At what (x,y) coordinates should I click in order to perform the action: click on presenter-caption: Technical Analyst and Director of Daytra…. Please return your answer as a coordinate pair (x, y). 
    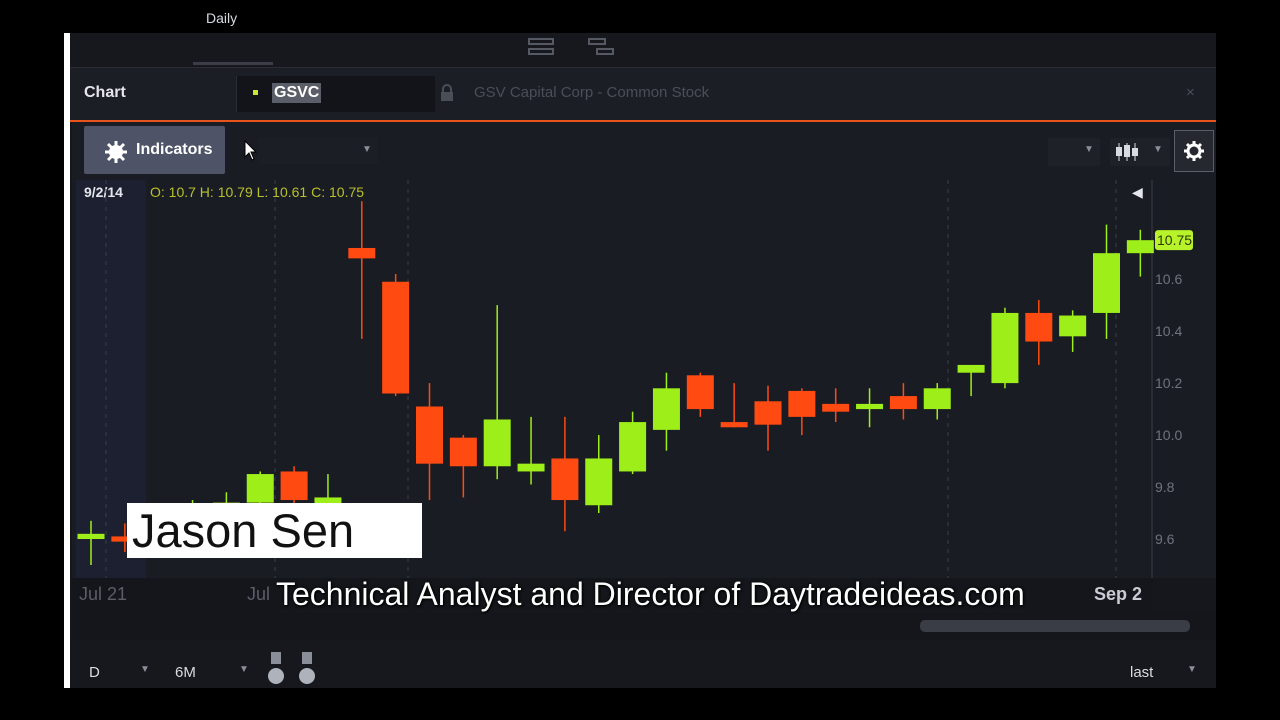
    Looking at the image, I should click on (650, 594).